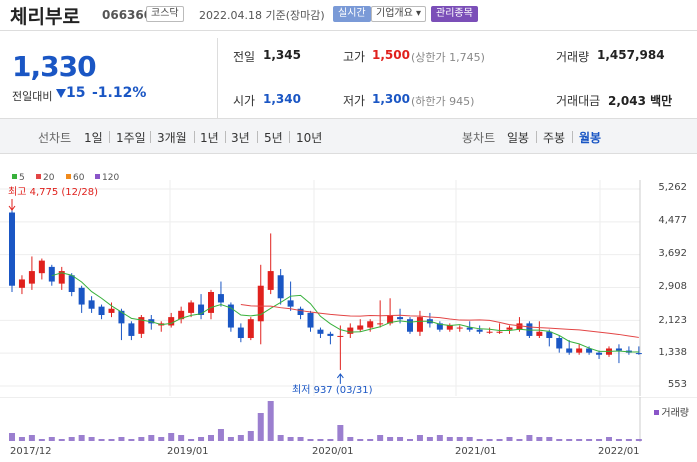  I want to click on prev-close-label: 전일, so click(244, 57).